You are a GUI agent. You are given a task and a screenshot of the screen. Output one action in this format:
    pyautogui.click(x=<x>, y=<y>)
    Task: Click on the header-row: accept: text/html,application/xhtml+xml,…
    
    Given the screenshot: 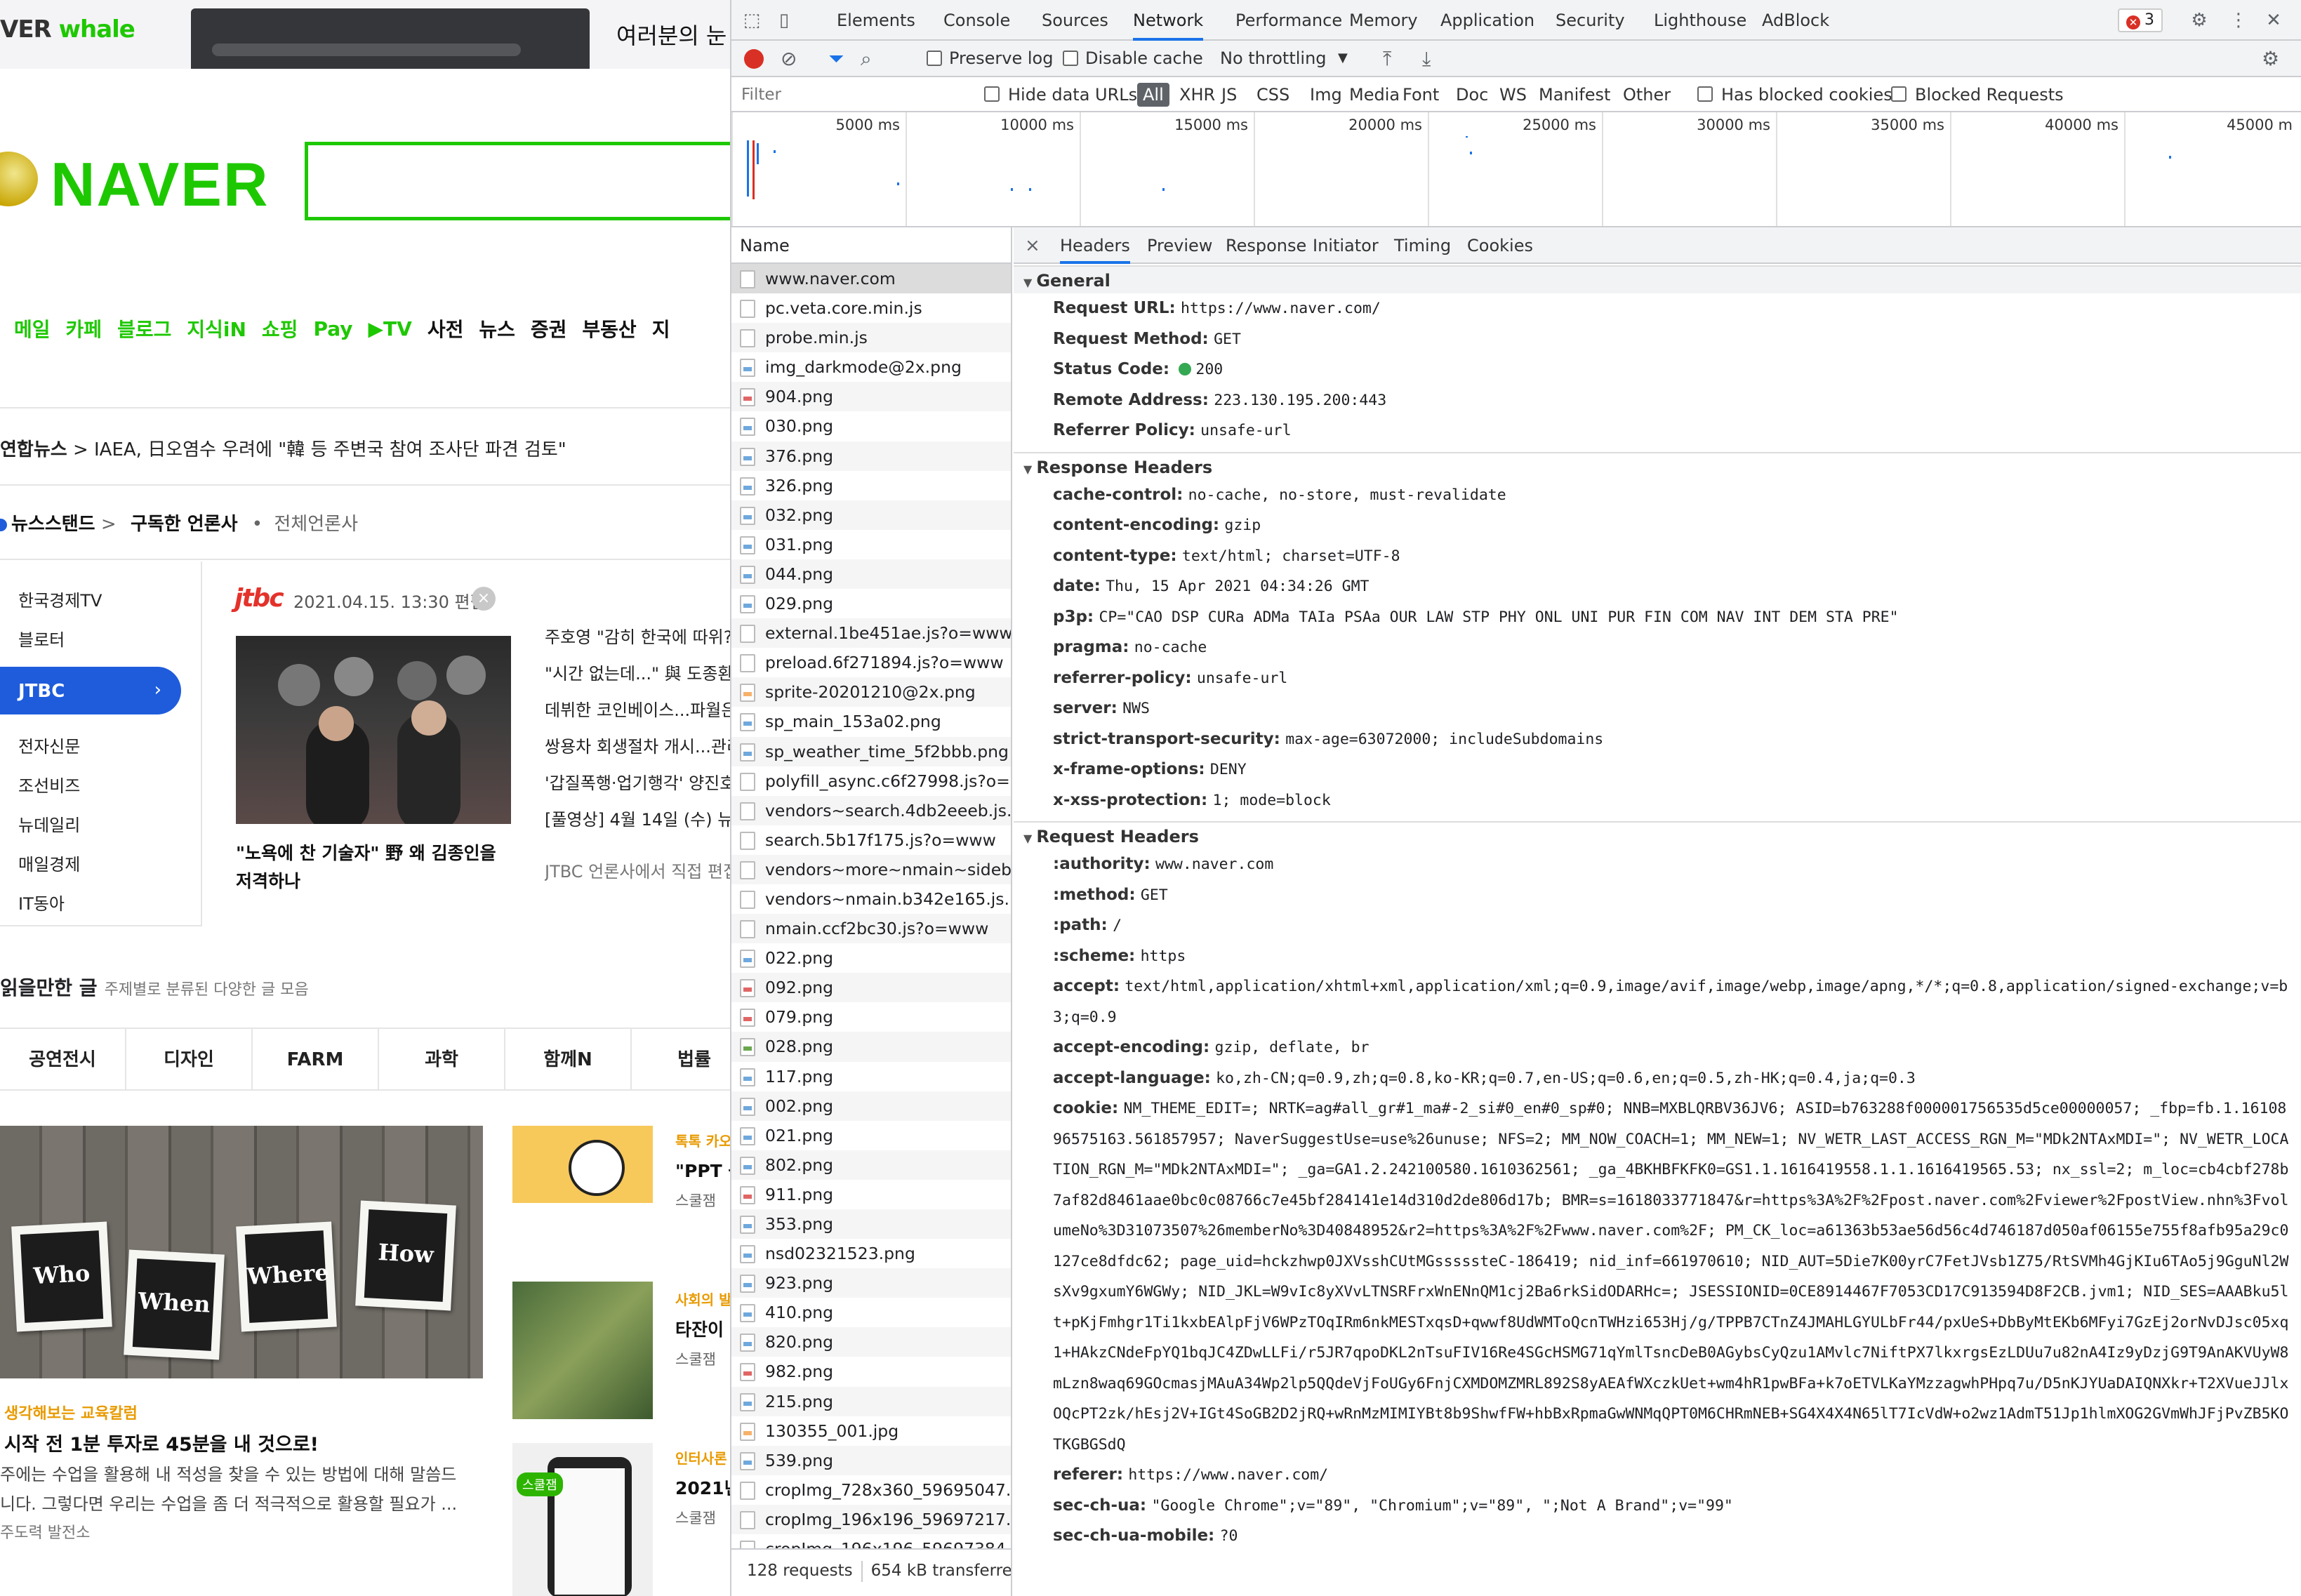 What is the action you would take?
    pyautogui.click(x=1658, y=1001)
    